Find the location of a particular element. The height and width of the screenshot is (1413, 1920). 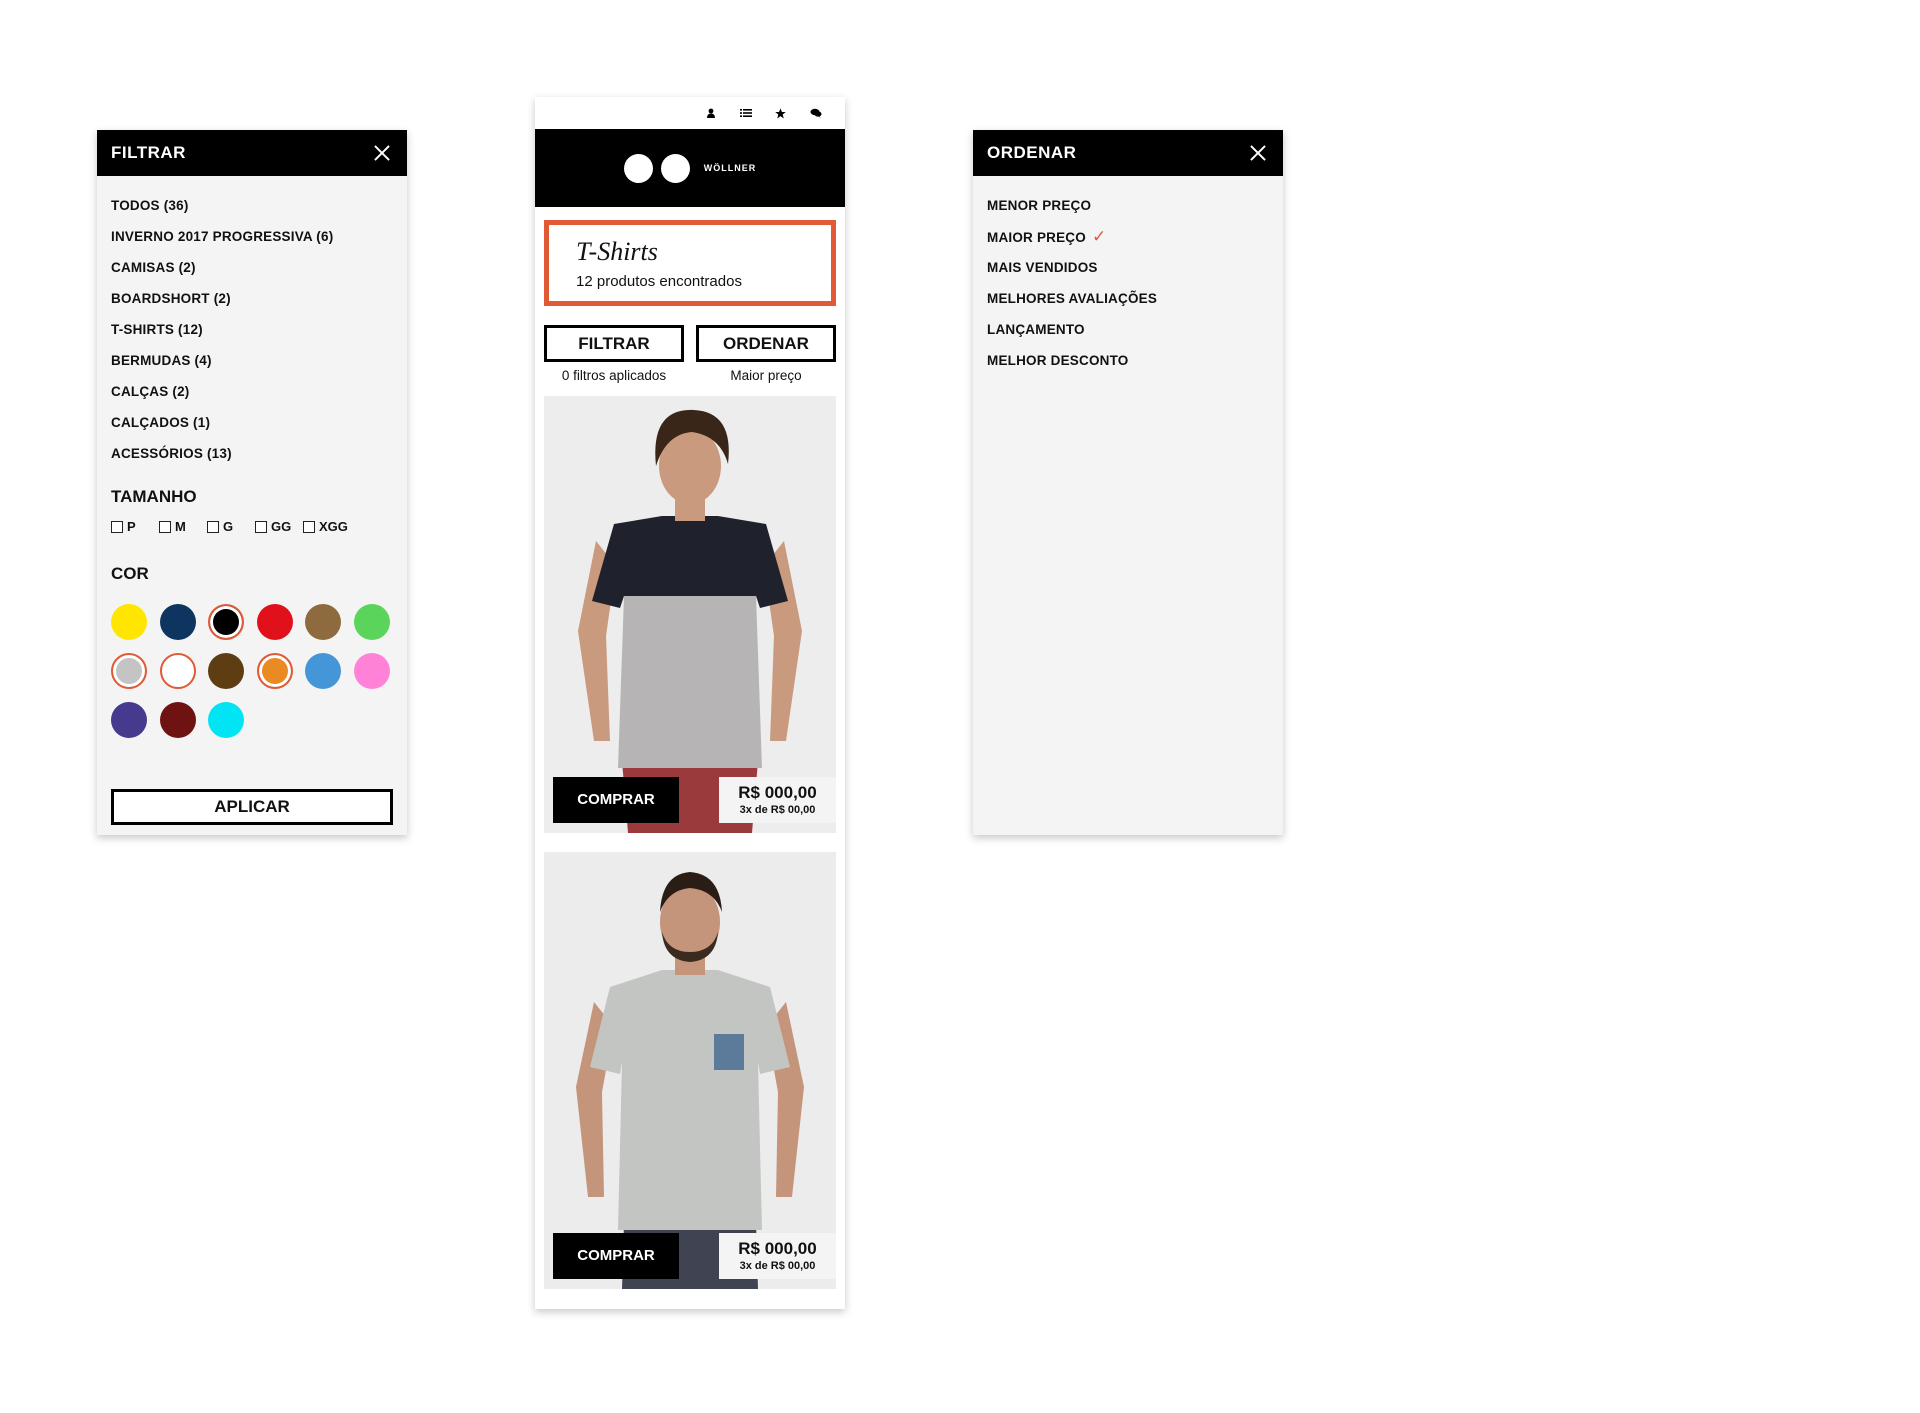

user-icon is located at coordinates (710, 113).